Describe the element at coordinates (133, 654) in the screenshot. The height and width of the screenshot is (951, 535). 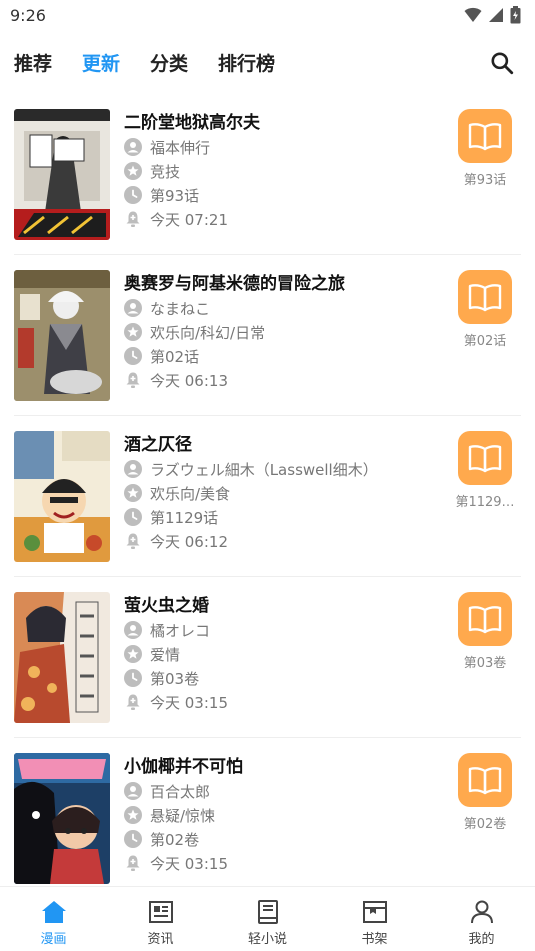
I see `star-icon` at that location.